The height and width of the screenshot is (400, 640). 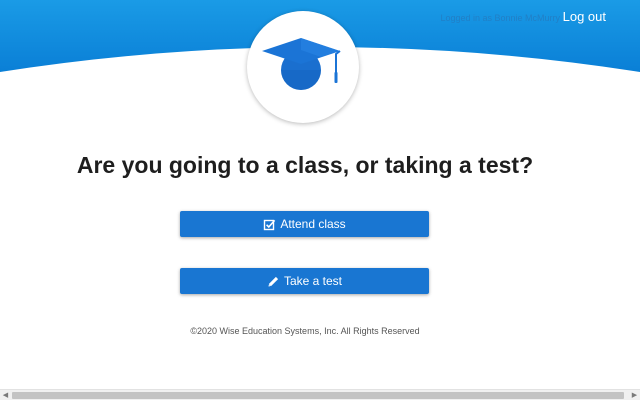 I want to click on take-test-label: Take a test, so click(x=313, y=281).